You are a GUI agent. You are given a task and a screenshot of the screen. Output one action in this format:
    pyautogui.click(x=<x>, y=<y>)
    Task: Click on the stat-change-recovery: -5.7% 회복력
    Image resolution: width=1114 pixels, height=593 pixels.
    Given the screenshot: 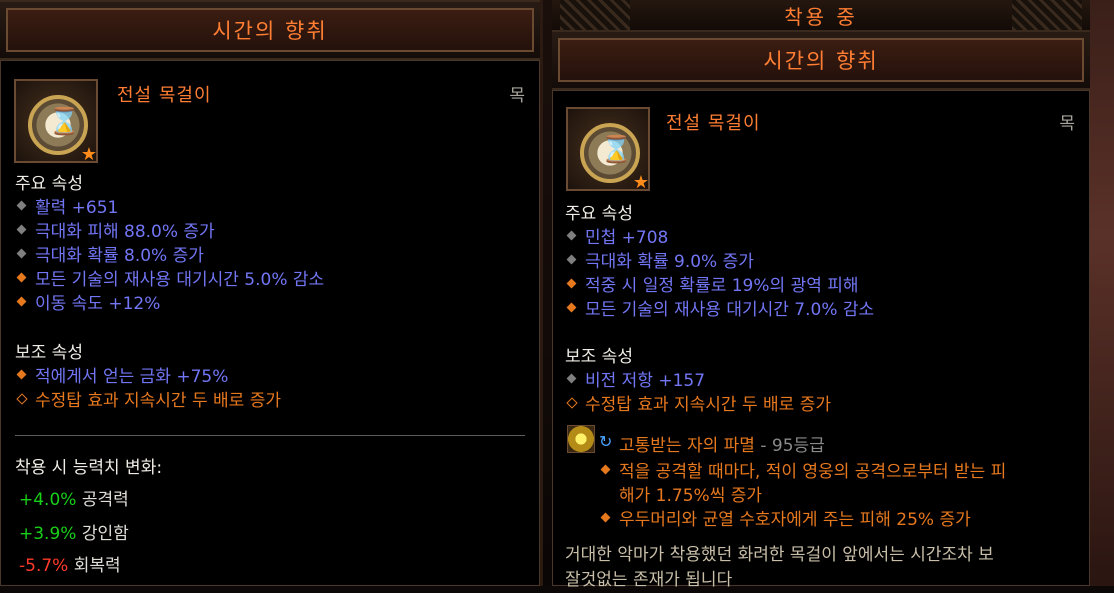 What is the action you would take?
    pyautogui.click(x=70, y=566)
    